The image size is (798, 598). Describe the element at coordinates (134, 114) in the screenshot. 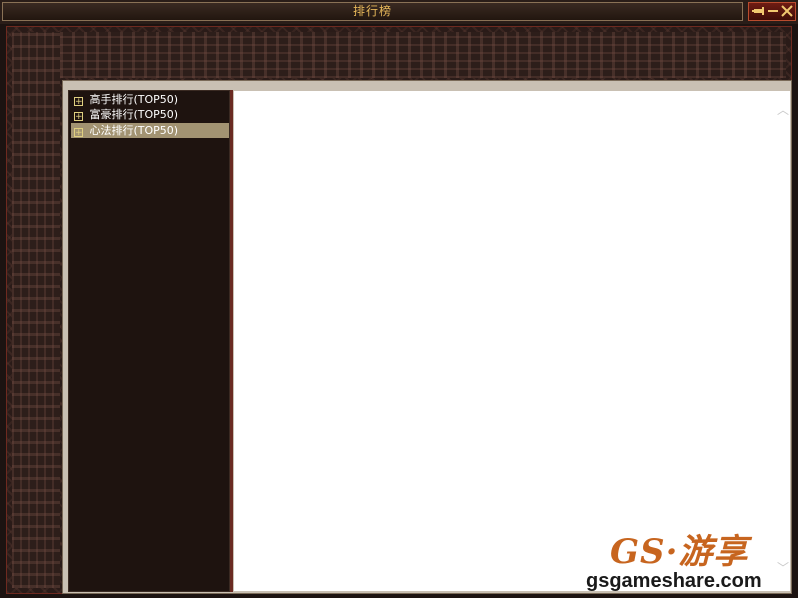

I see `tree-item-label: 富豪排行(TOP50)` at that location.